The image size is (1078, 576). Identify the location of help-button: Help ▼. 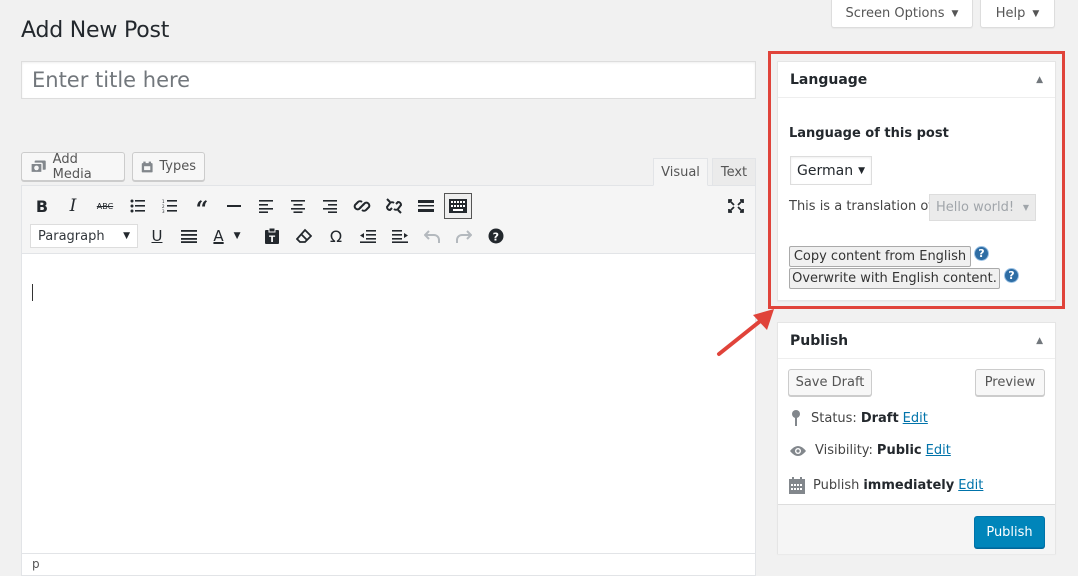
(1017, 14).